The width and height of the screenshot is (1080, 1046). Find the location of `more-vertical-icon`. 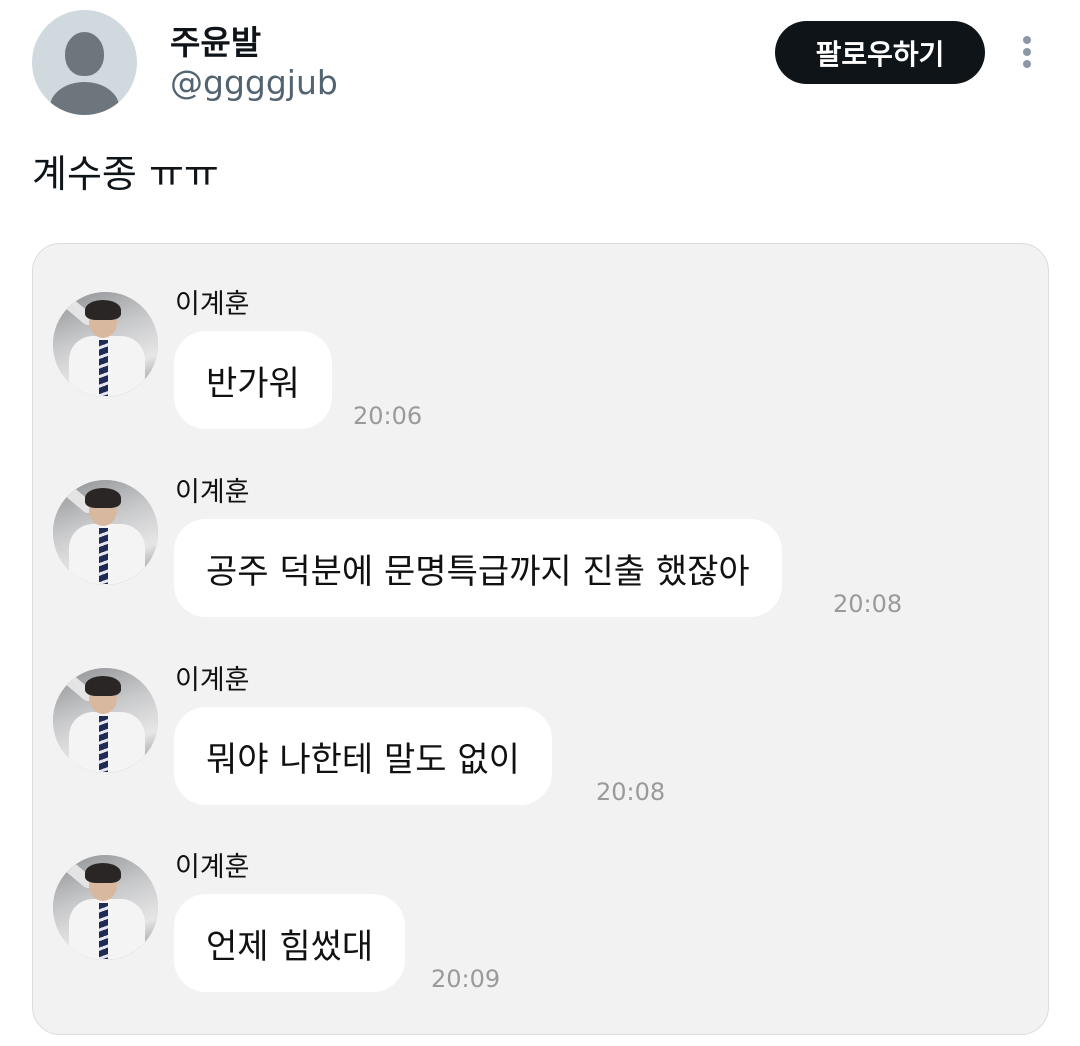

more-vertical-icon is located at coordinates (1027, 52).